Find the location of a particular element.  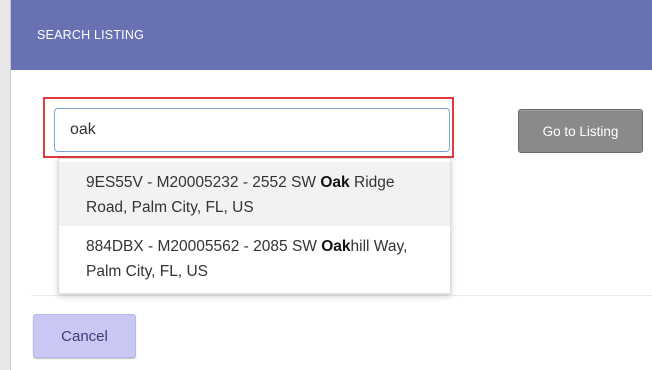

footer-divider is located at coordinates (341, 295).